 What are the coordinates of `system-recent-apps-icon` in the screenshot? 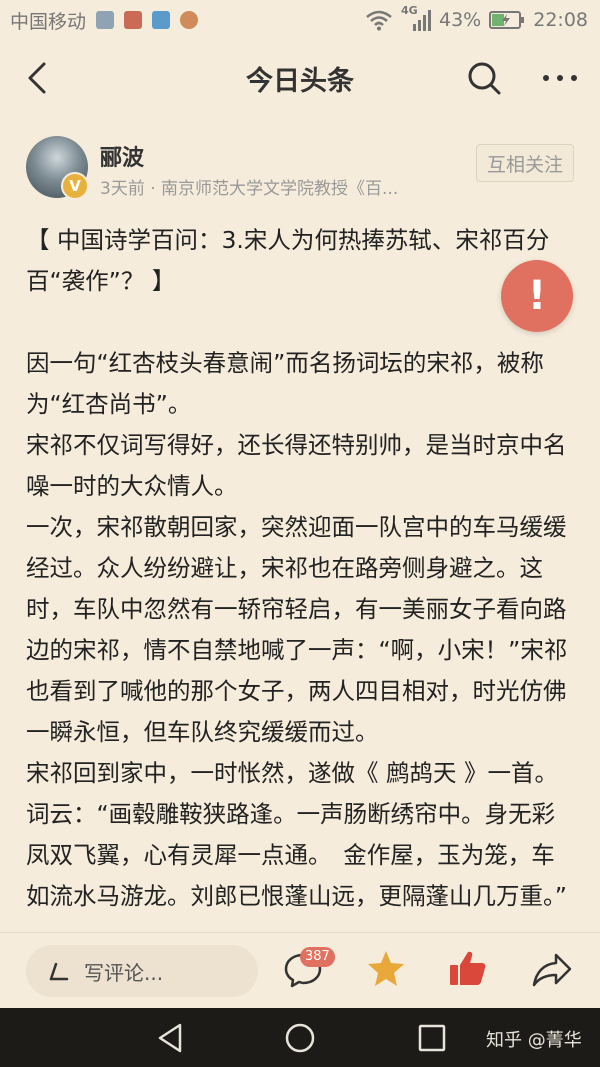 It's located at (432, 1038).